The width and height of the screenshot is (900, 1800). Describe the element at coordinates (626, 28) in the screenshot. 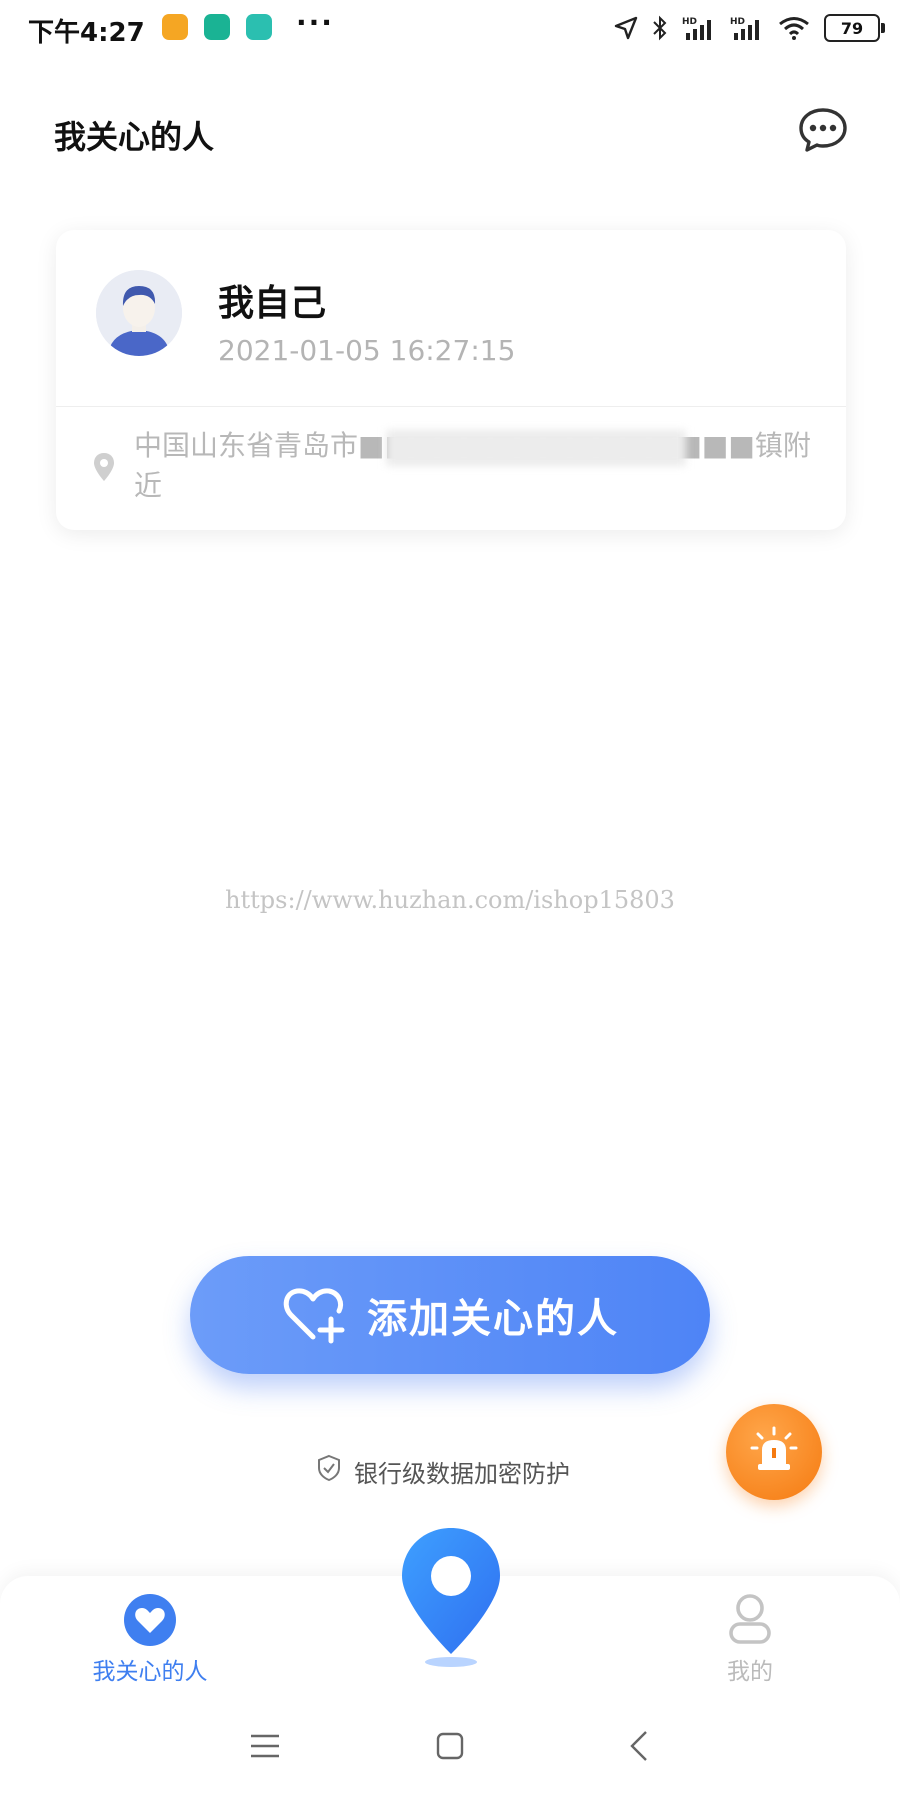

I see `location-arrow-icon` at that location.